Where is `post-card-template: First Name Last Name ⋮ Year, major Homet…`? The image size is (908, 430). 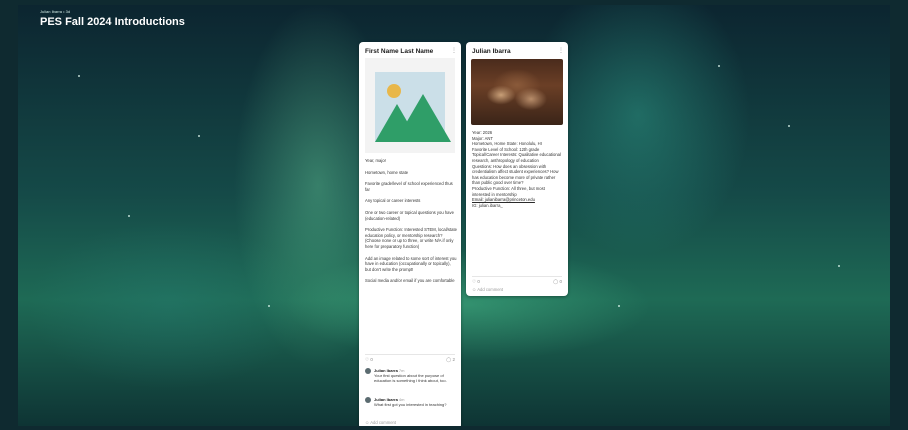
post-card-template: First Name Last Name ⋮ Year, major Homet… is located at coordinates (410, 234).